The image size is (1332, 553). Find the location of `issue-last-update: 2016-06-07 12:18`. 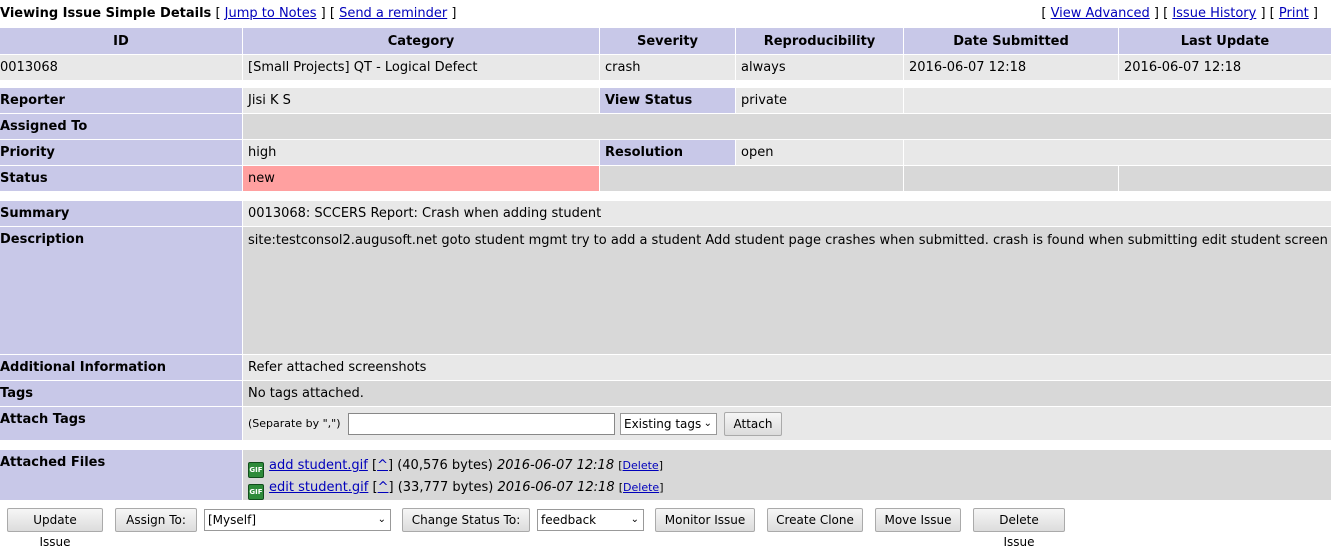

issue-last-update: 2016-06-07 12:18 is located at coordinates (1225, 67).